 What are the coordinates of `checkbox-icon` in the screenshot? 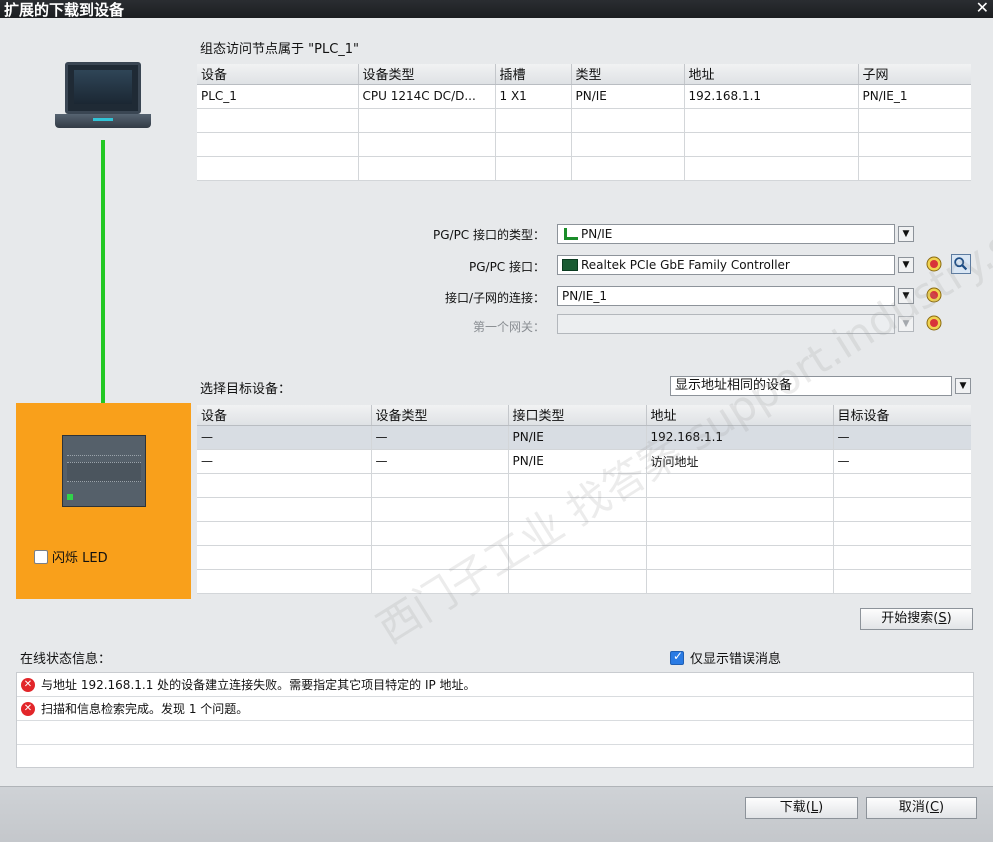 It's located at (41, 556).